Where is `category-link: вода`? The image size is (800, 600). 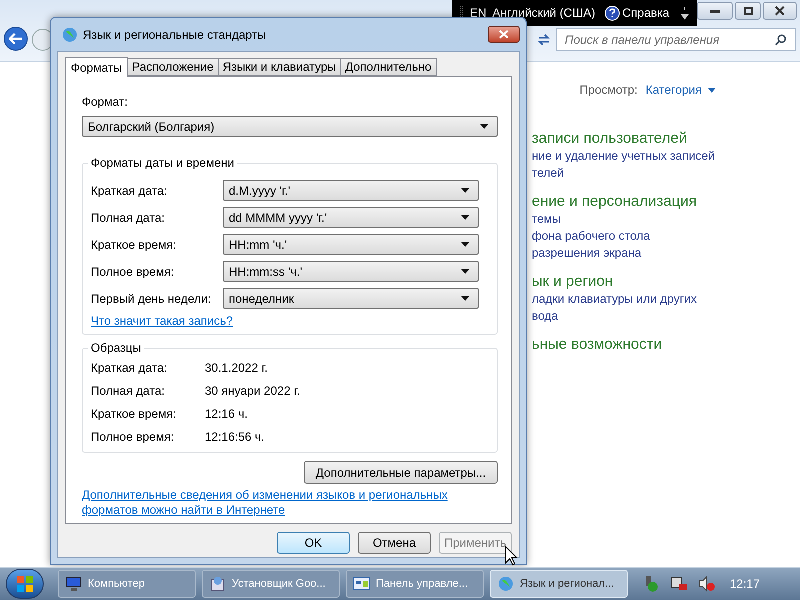 category-link: вода is located at coordinates (666, 316).